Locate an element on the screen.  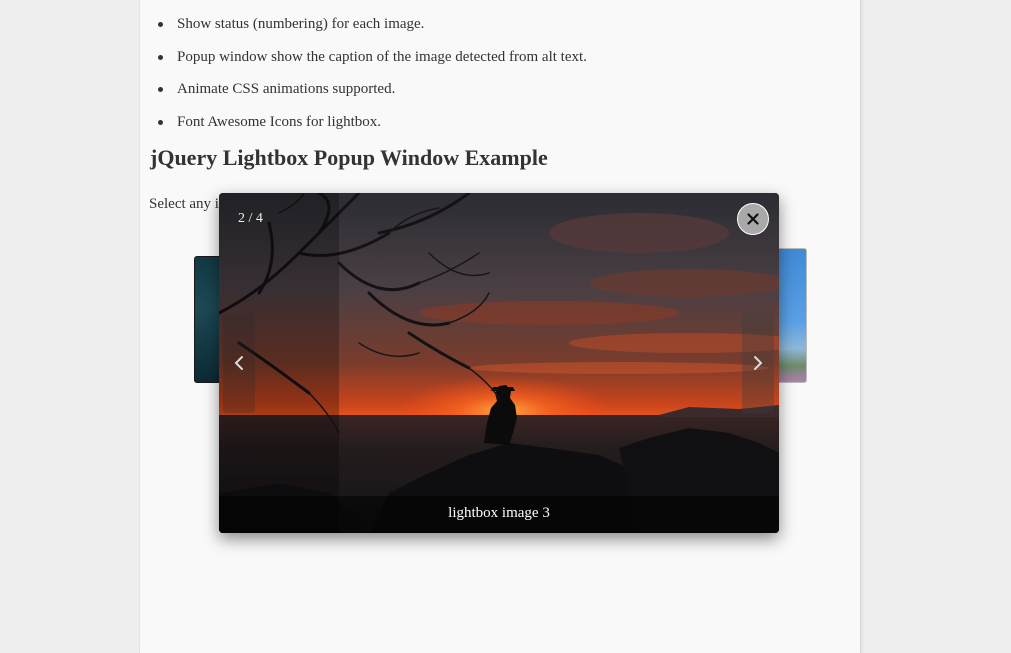
next-button is located at coordinates (758, 363).